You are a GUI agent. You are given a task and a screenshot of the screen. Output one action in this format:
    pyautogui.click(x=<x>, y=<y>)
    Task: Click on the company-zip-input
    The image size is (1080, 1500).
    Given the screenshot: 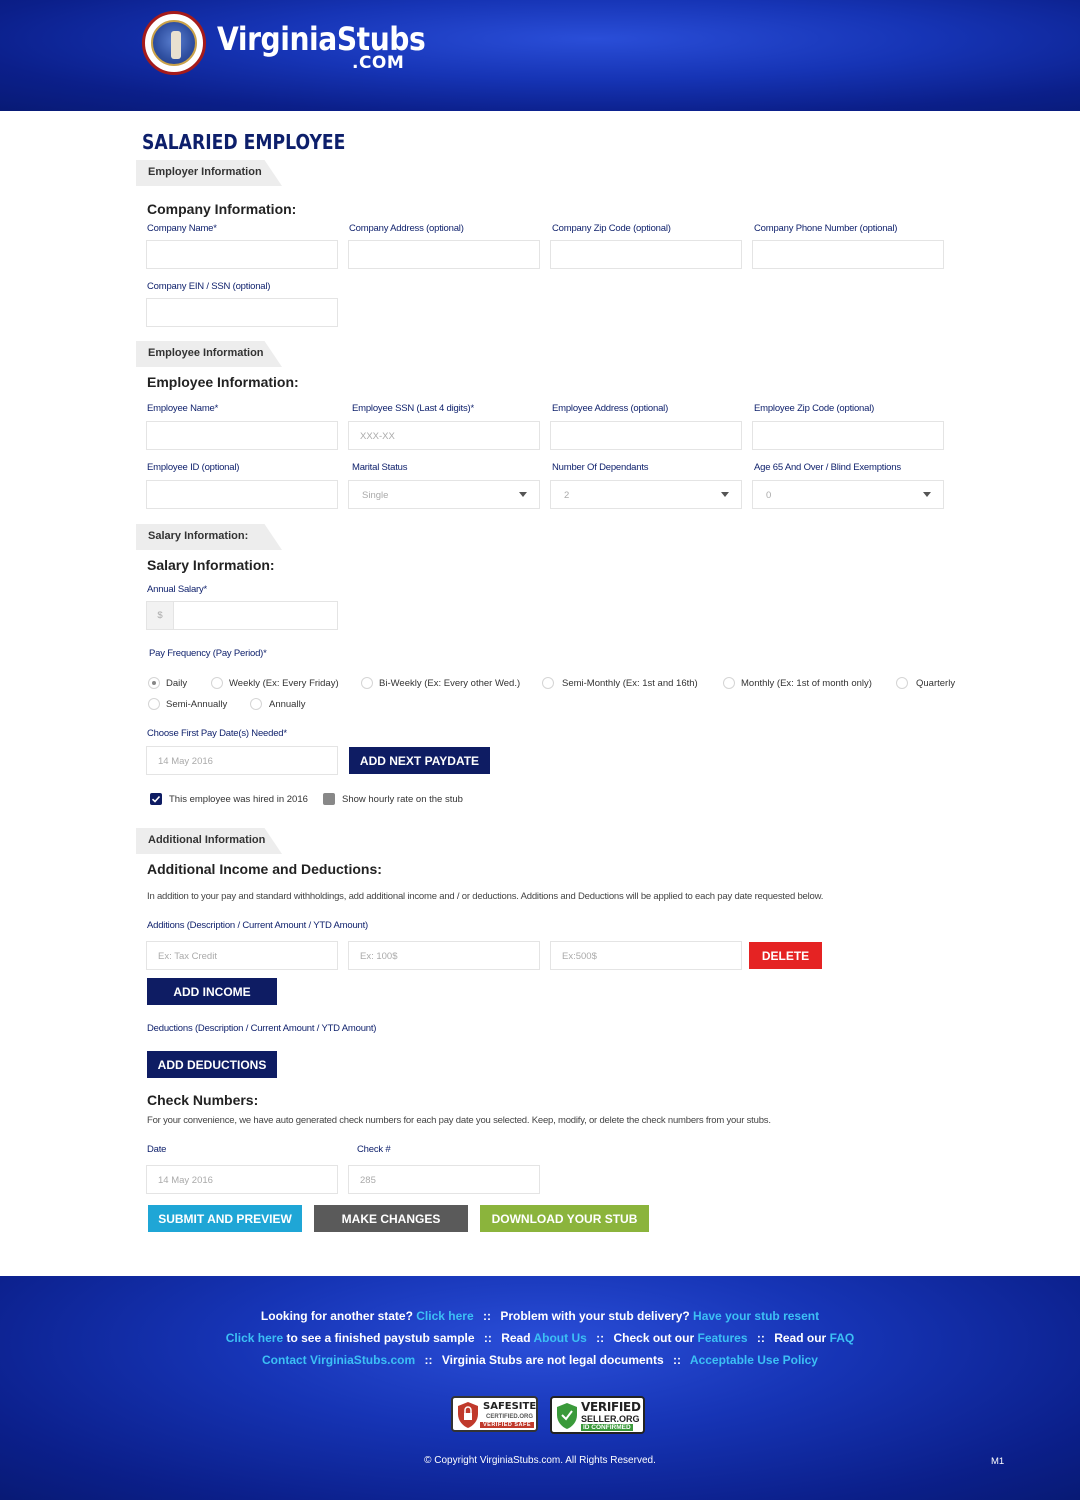 What is the action you would take?
    pyautogui.click(x=646, y=254)
    